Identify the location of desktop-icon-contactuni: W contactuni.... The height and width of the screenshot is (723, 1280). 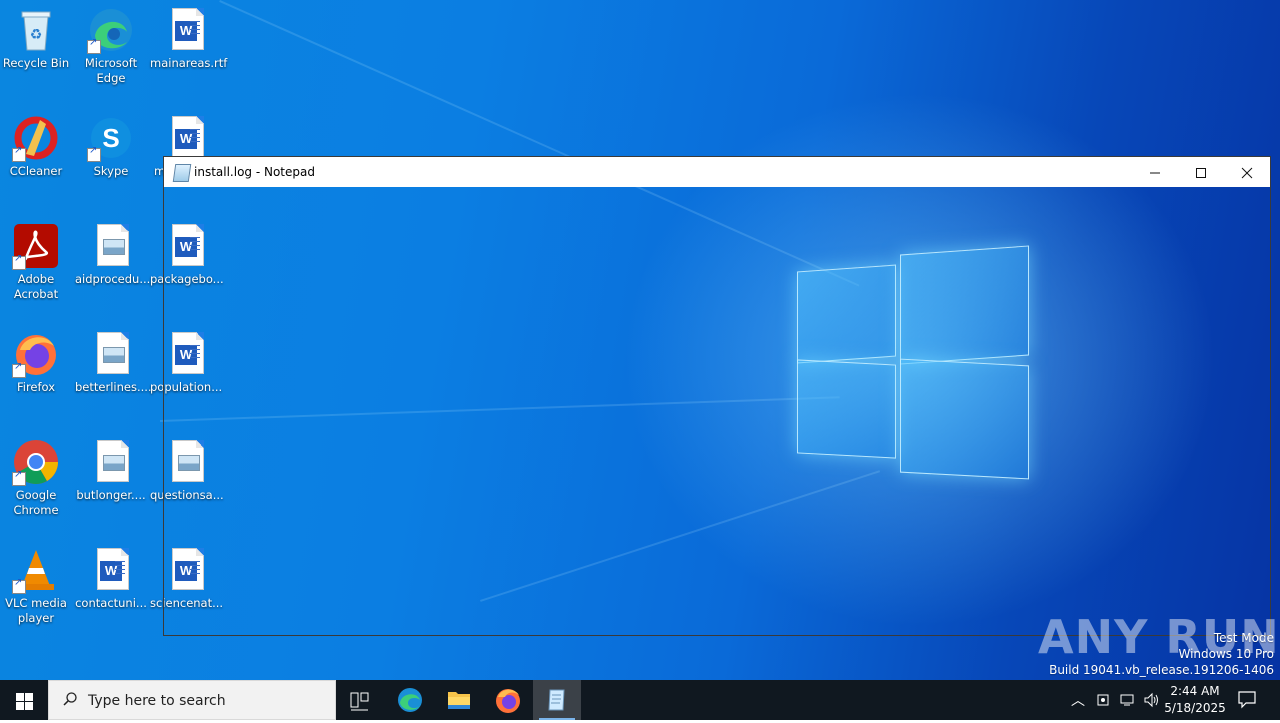
(111, 575).